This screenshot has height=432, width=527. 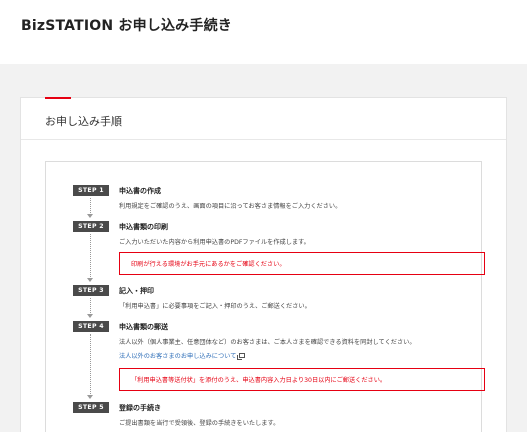 What do you see at coordinates (126, 26) in the screenshot?
I see `page-title: BizSTATION お申し込み手続き` at bounding box center [126, 26].